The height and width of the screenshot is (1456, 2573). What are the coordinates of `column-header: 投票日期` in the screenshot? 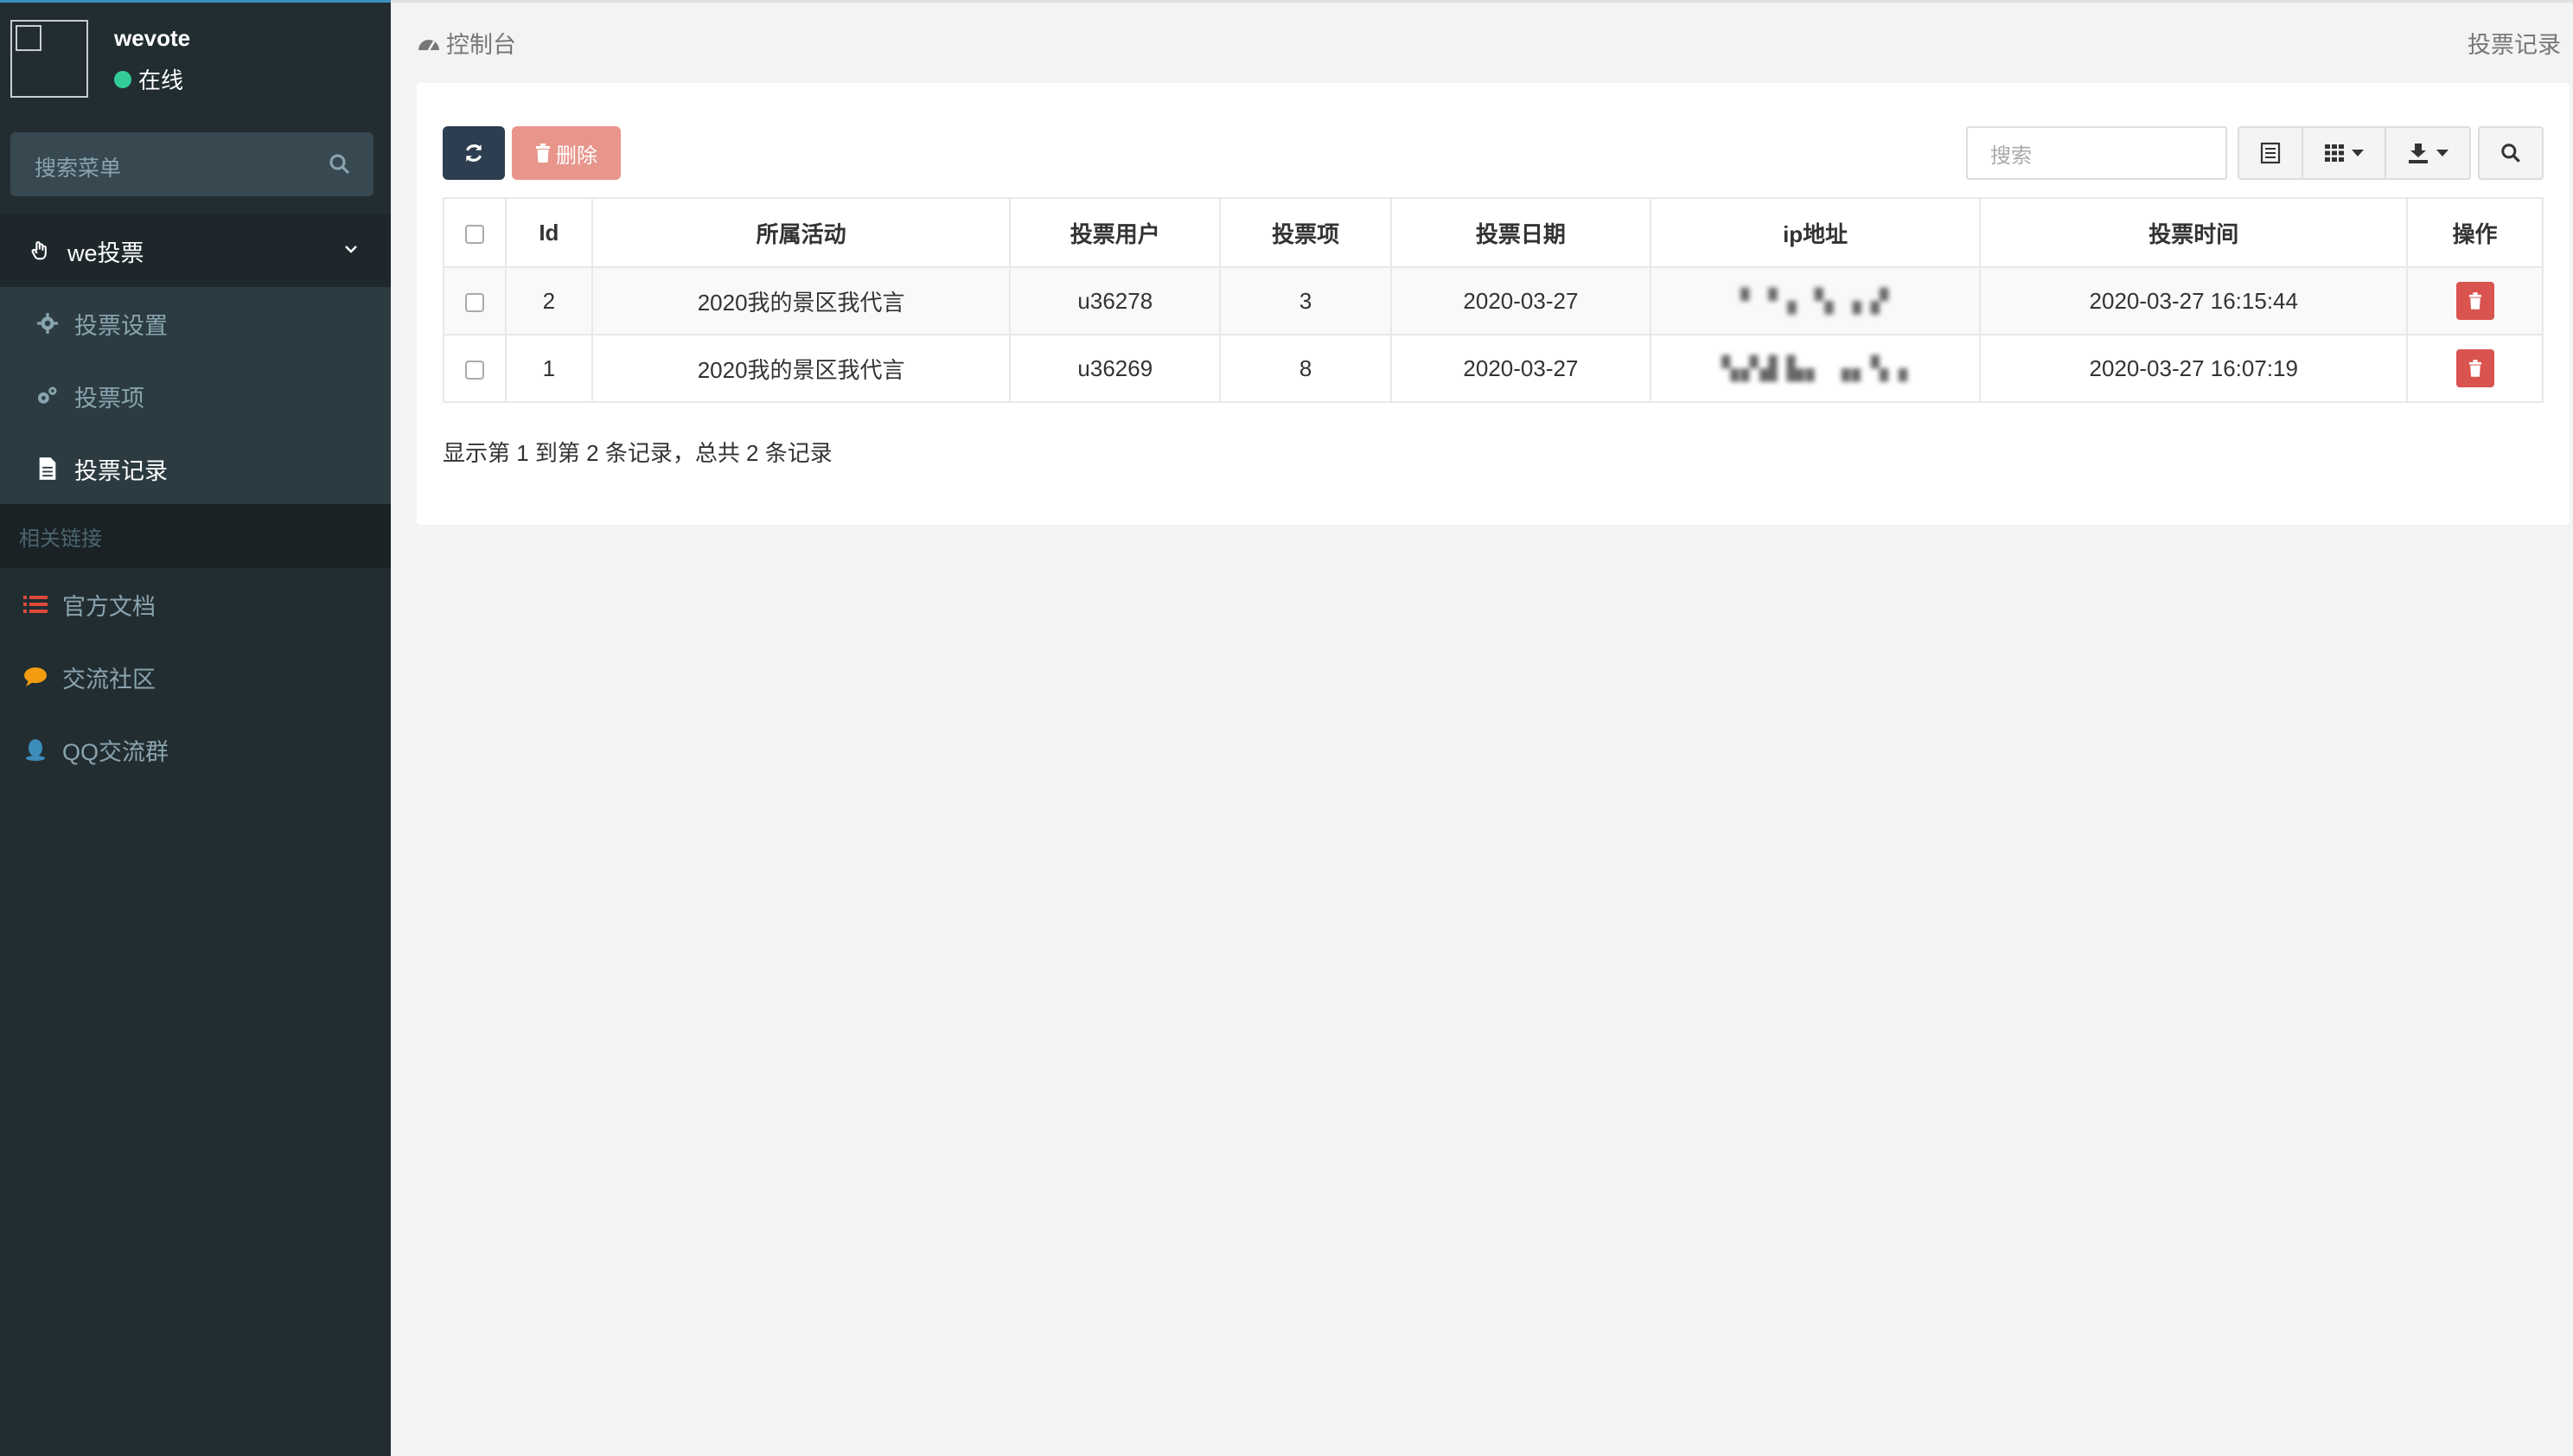 It's located at (1520, 233).